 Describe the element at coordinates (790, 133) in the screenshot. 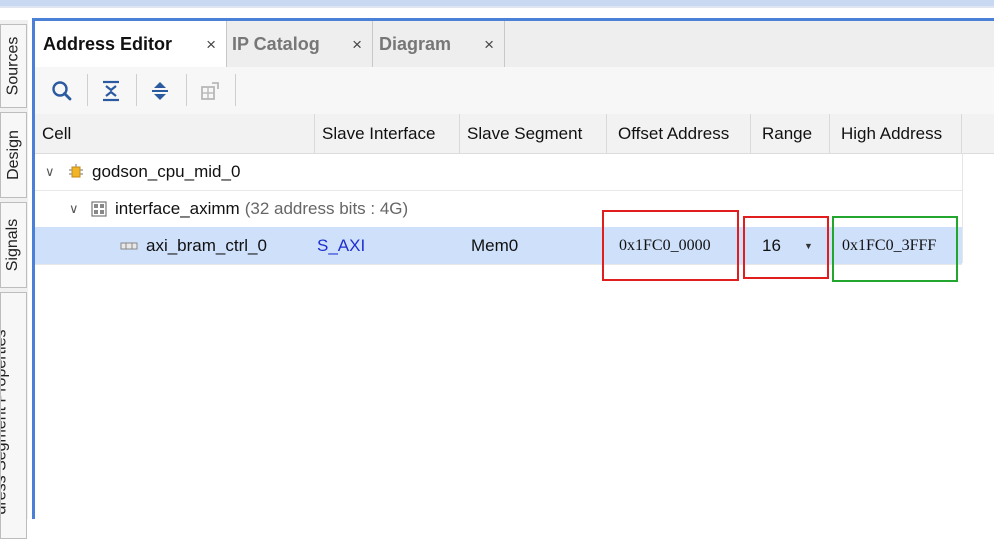

I see `column-header-range: Range` at that location.